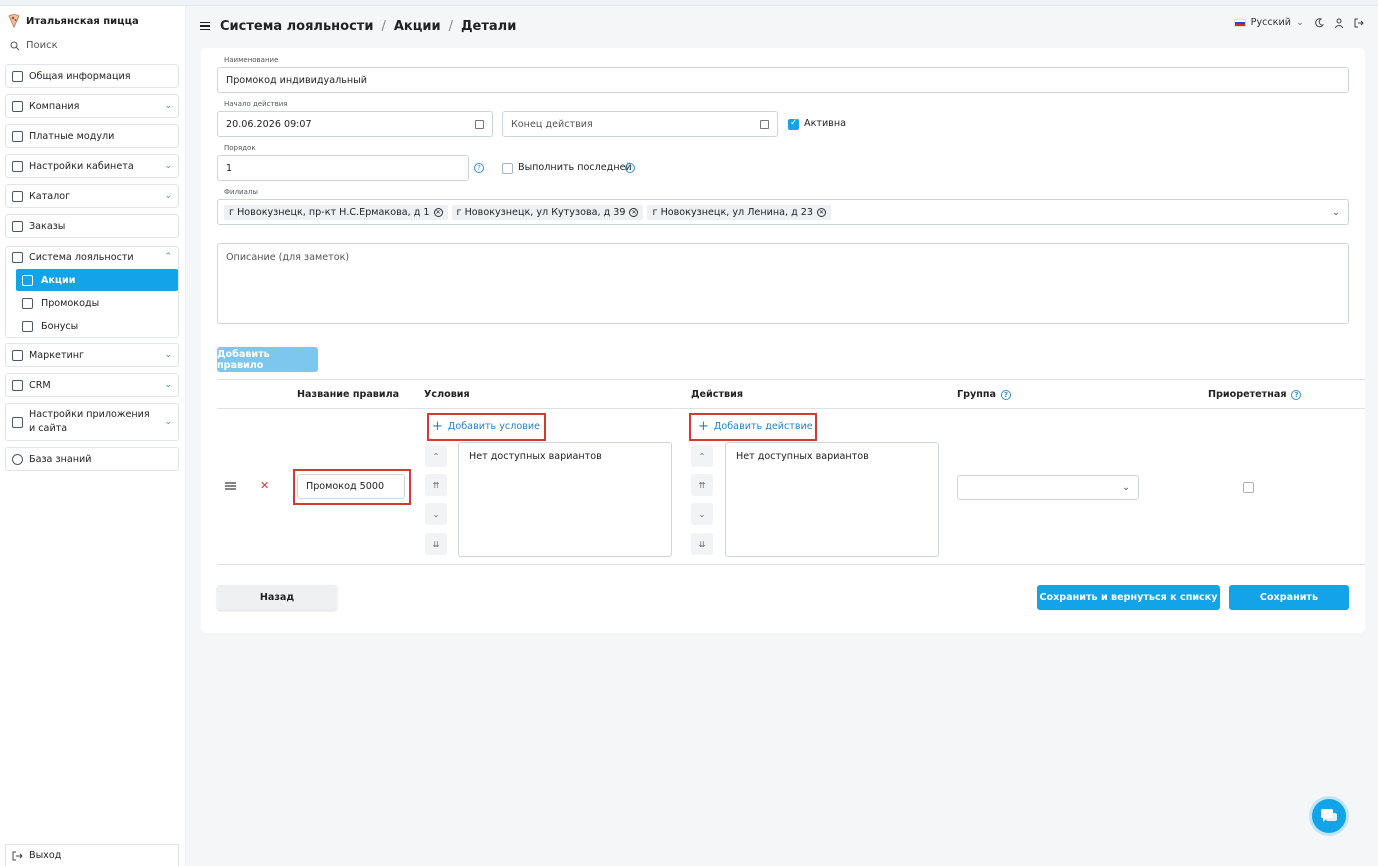 The height and width of the screenshot is (866, 1378). What do you see at coordinates (92, 459) in the screenshot?
I see `sidebar-item-knowledge-base: База знаний` at bounding box center [92, 459].